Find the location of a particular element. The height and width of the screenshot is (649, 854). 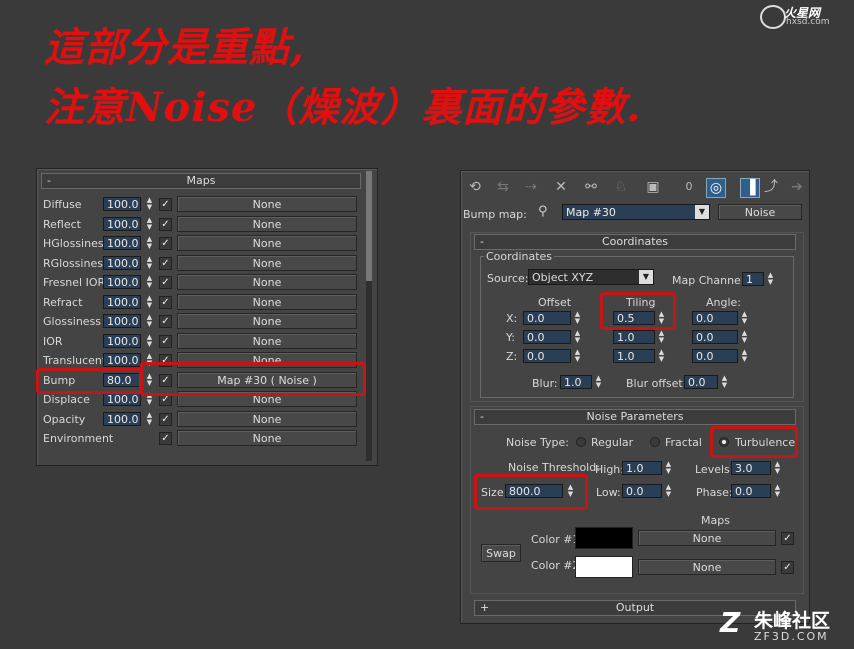

get-material-icon: ⟲ is located at coordinates (475, 187).